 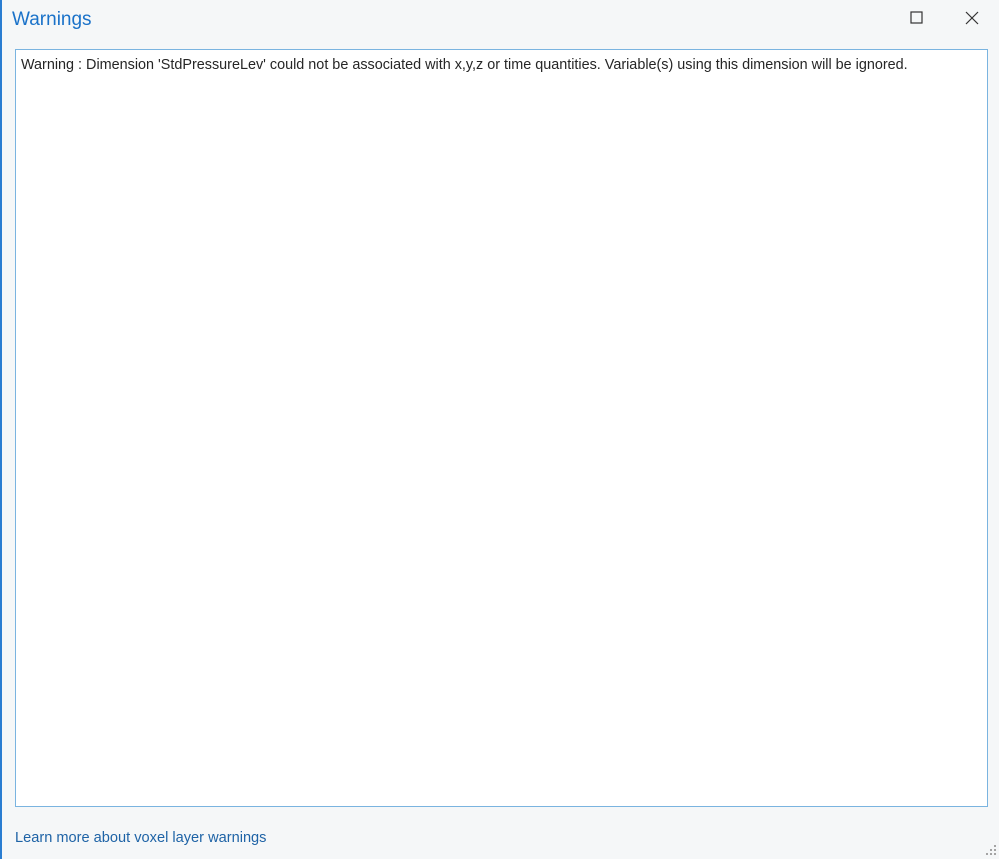 I want to click on resize-grip, so click(x=991, y=850).